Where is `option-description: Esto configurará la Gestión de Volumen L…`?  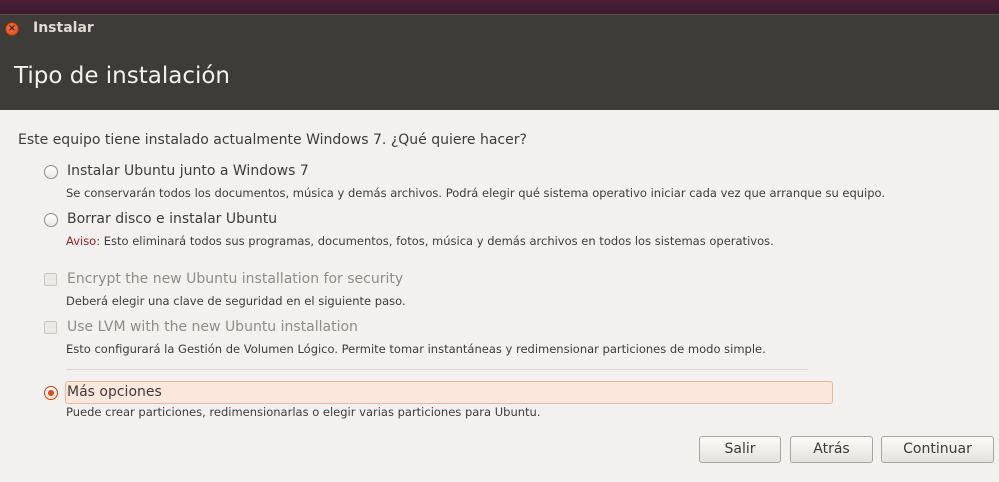
option-description: Esto configurará la Gestión de Volumen L… is located at coordinates (416, 349).